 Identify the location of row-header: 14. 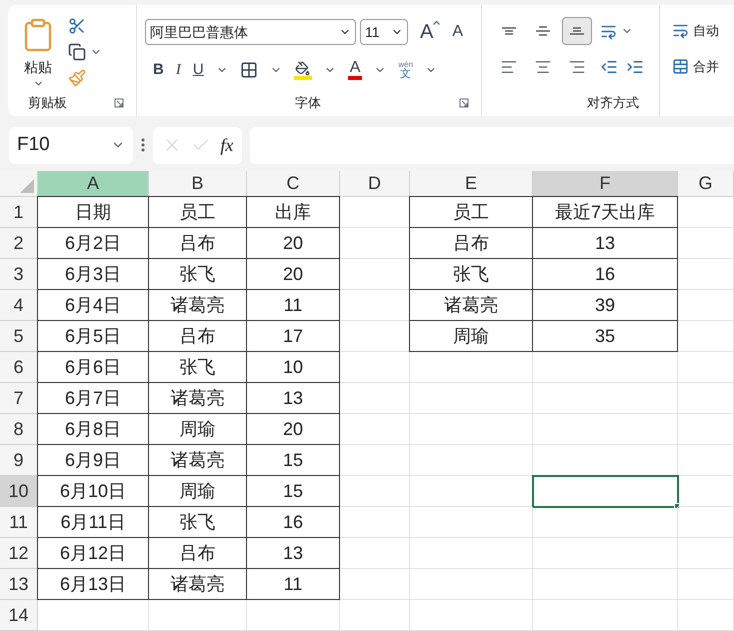
(19, 615).